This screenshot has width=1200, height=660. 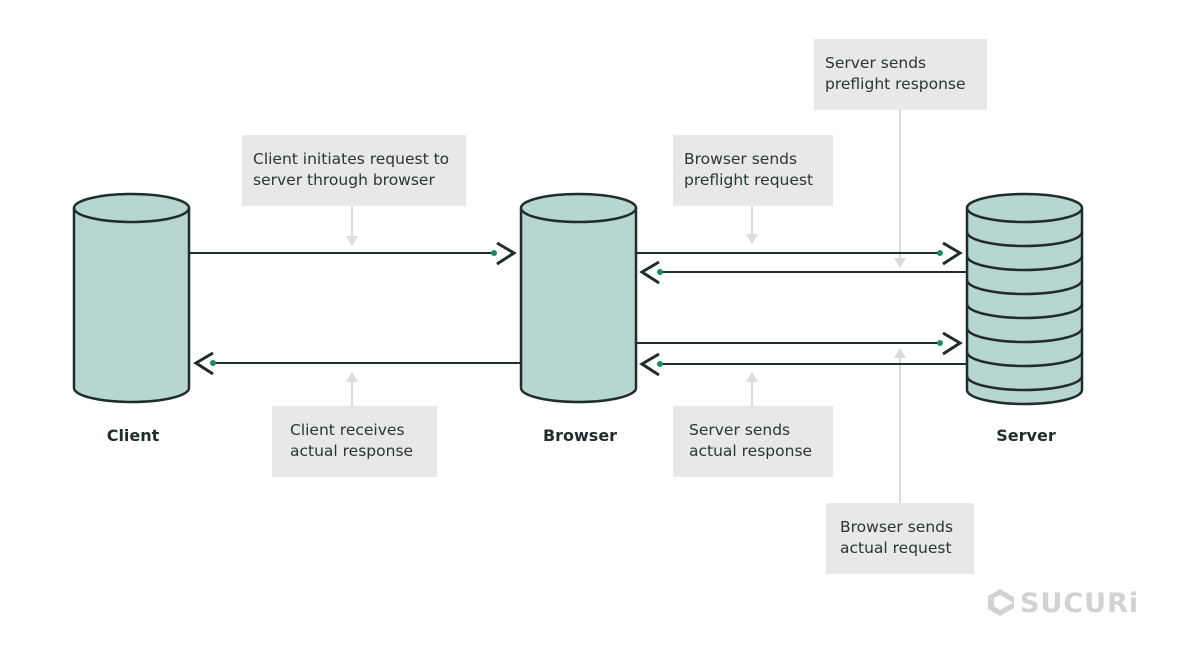 What do you see at coordinates (900, 425) in the screenshot?
I see `pointer-browser-actual` at bounding box center [900, 425].